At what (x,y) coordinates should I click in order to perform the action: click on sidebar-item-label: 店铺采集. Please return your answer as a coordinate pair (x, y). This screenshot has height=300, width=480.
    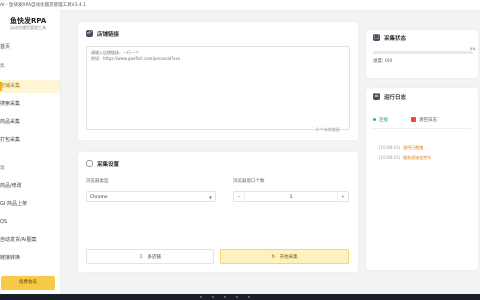
    Looking at the image, I should click on (10, 86).